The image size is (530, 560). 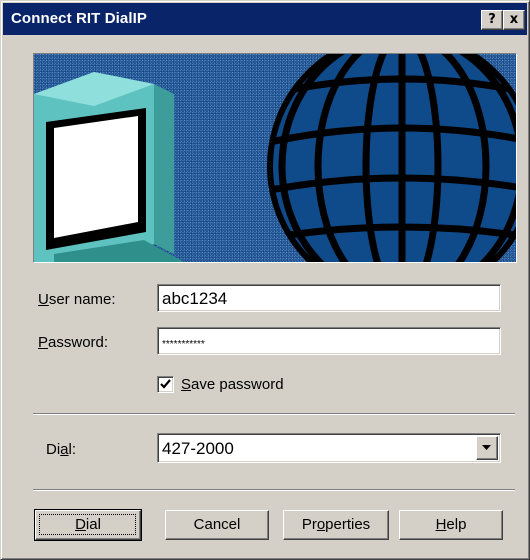 I want to click on focus-rectangle, so click(x=87, y=524).